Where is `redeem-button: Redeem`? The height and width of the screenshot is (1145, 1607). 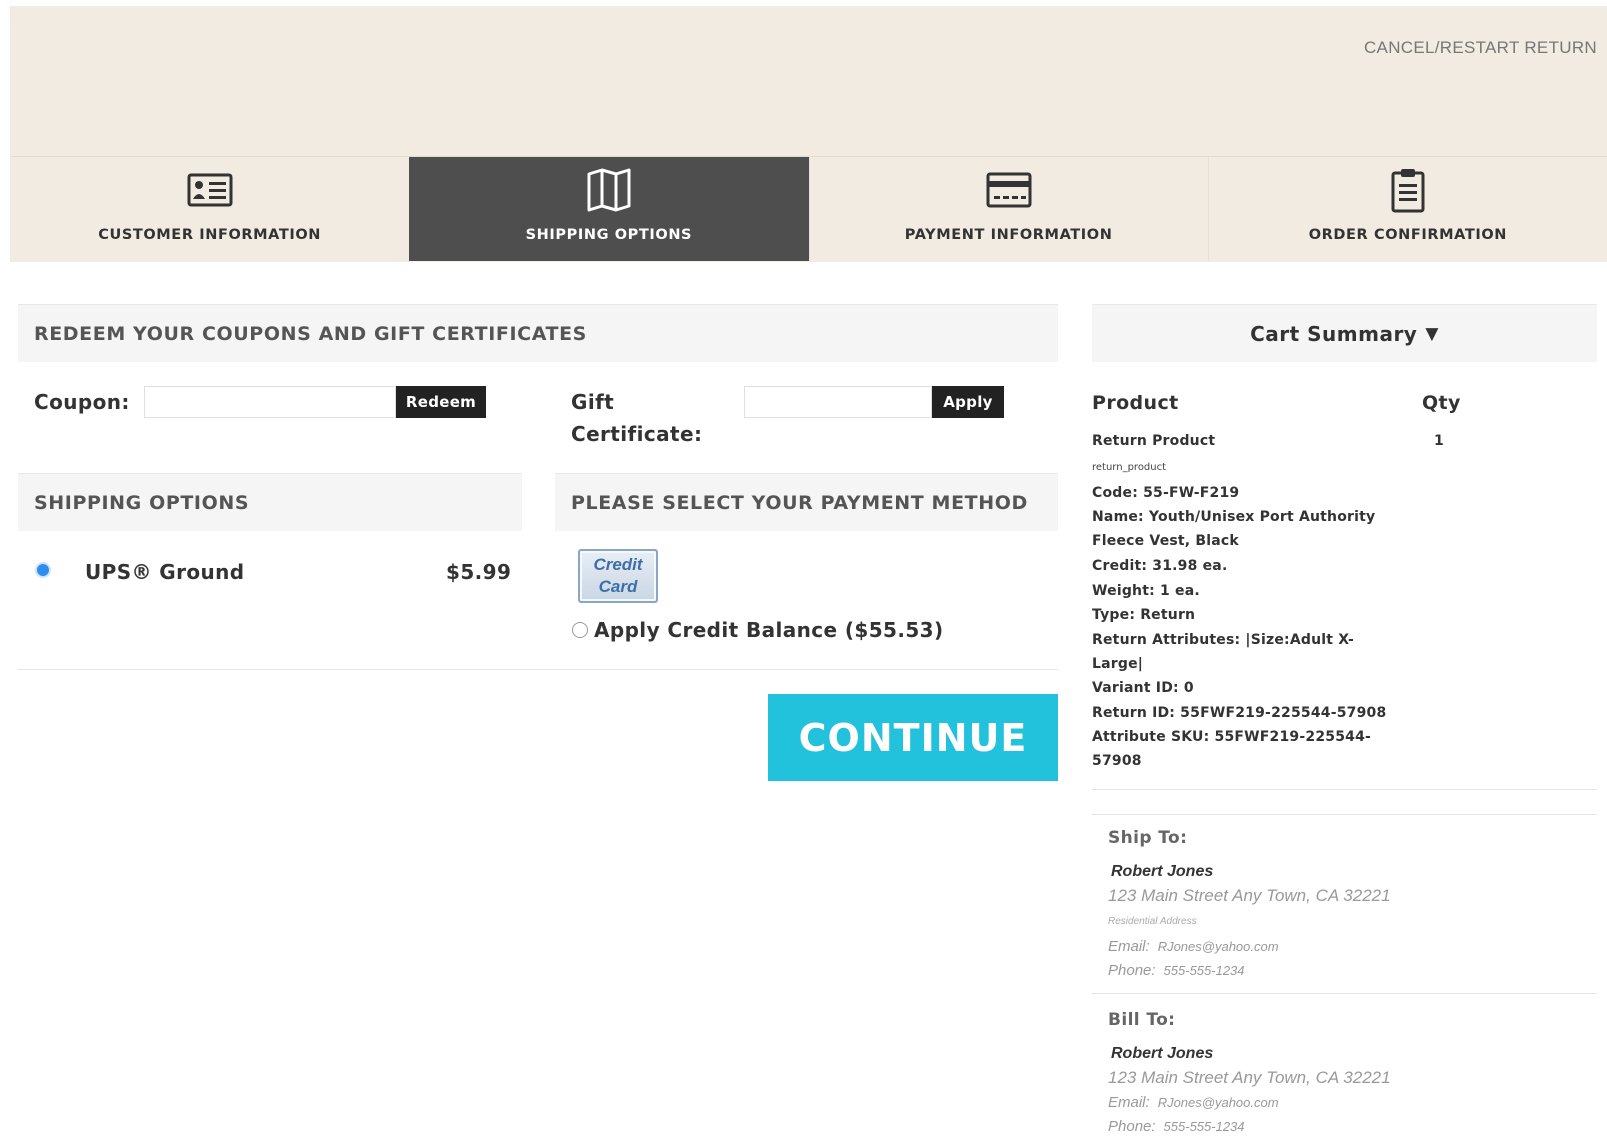 redeem-button: Redeem is located at coordinates (441, 402).